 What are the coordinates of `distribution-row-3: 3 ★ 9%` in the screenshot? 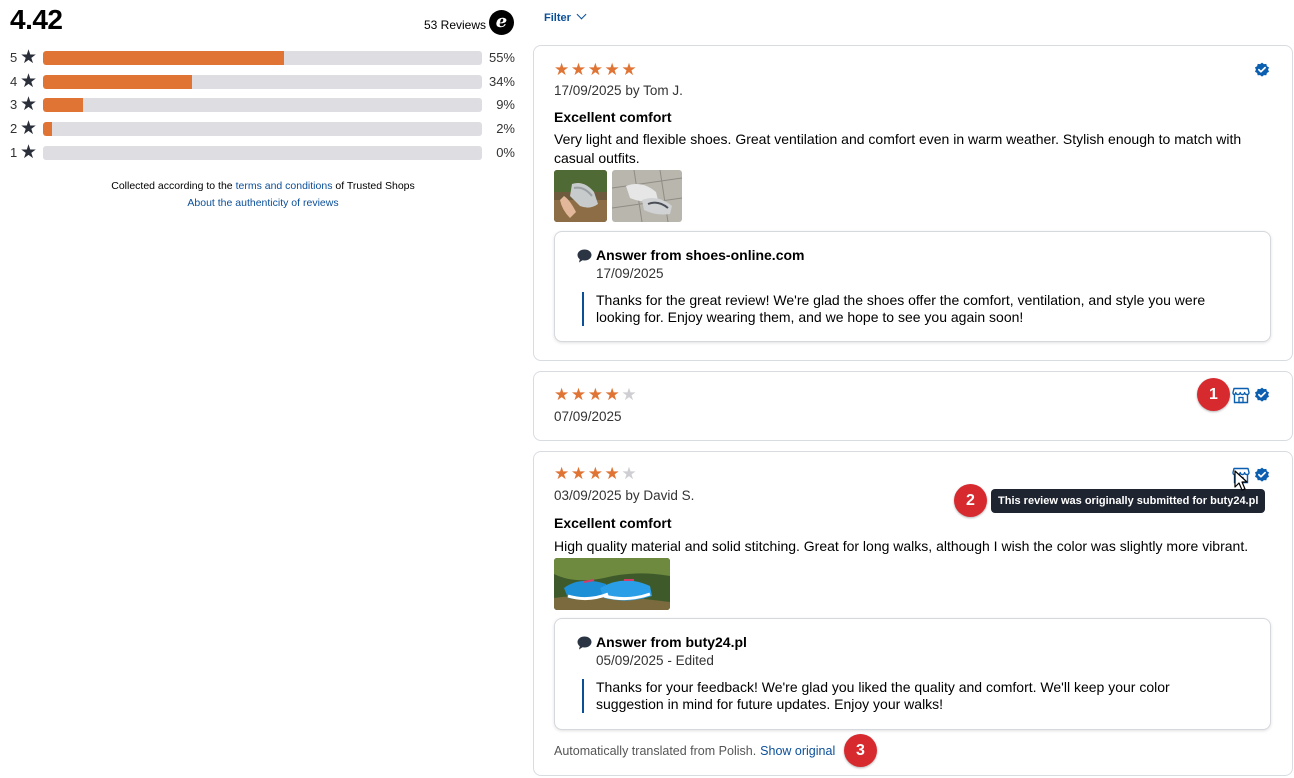 It's located at (265, 107).